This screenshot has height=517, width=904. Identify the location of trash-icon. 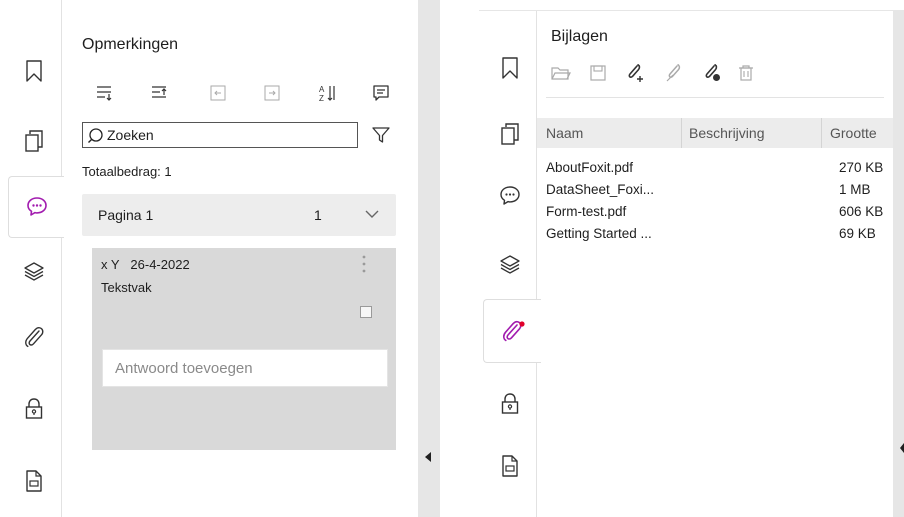
(746, 73).